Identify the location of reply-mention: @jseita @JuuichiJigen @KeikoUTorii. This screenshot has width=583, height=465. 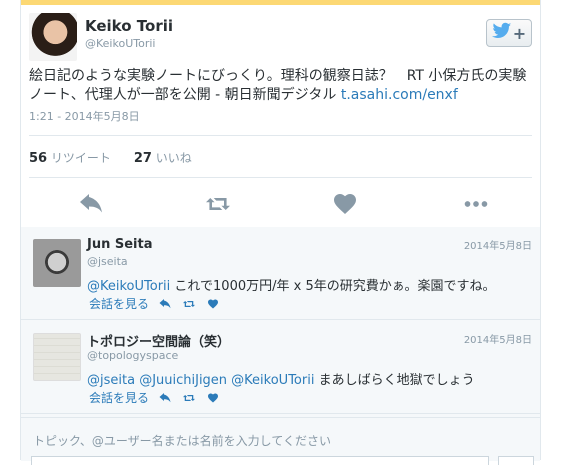
(200, 380).